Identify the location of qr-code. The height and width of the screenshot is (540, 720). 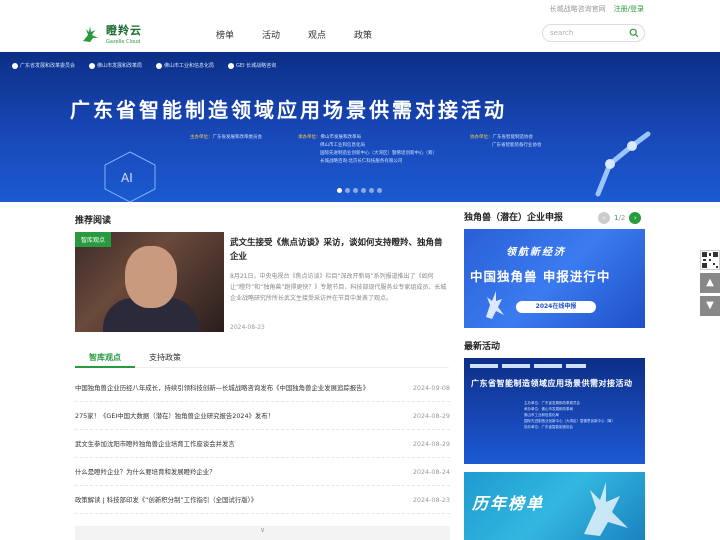
(710, 260).